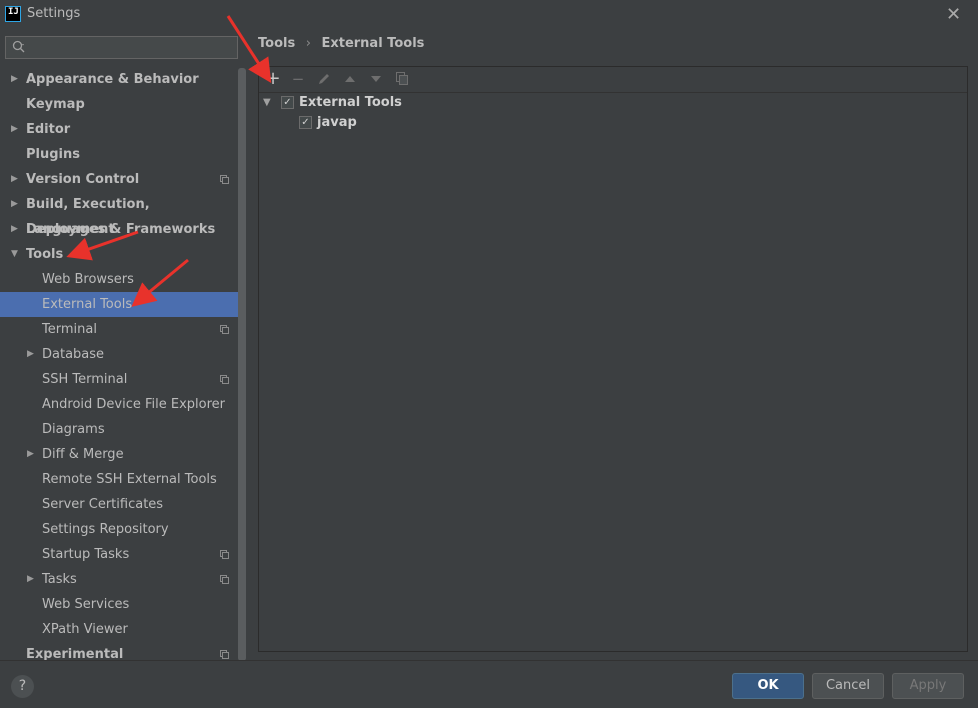 The image size is (978, 708). Describe the element at coordinates (87, 304) in the screenshot. I see `sidebar-item-label: External Tools` at that location.